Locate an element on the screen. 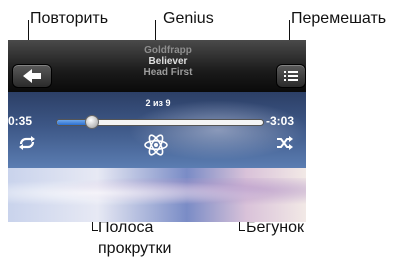 Image resolution: width=404 pixels, height=264 pixels. elapsed-time: 0:35 is located at coordinates (20, 121).